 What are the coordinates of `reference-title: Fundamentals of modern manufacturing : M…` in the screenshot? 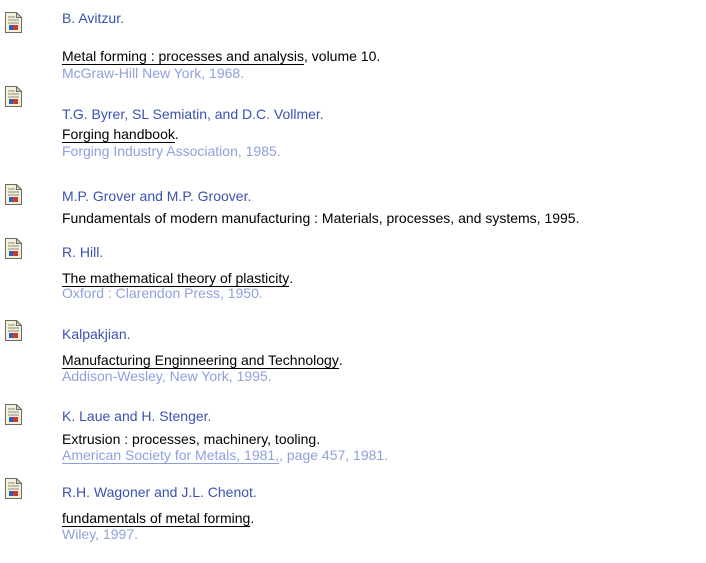 It's located at (321, 218).